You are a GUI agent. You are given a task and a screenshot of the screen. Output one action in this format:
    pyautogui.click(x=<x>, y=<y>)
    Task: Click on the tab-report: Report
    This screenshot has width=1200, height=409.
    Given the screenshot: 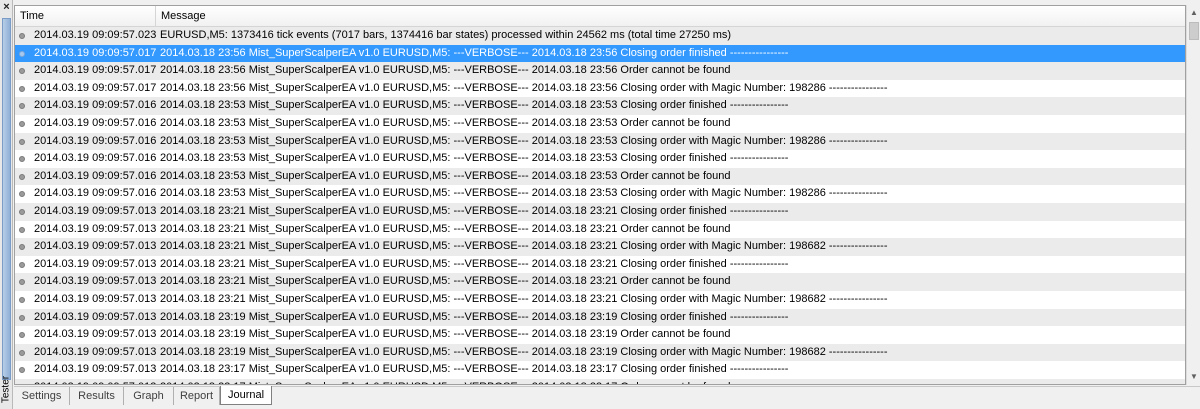 What is the action you would take?
    pyautogui.click(x=197, y=396)
    